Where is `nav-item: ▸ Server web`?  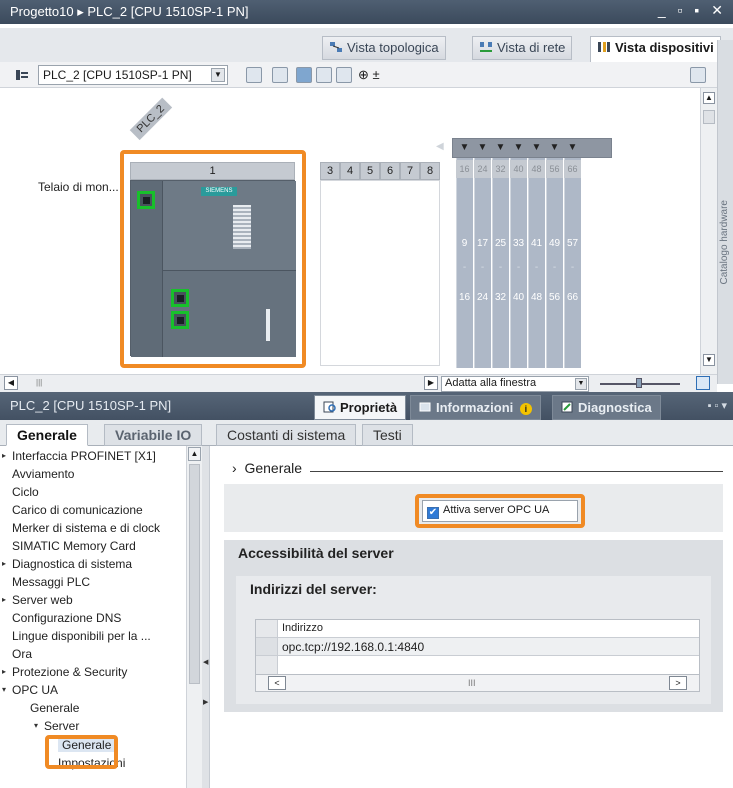 nav-item: ▸ Server web is located at coordinates (37, 600).